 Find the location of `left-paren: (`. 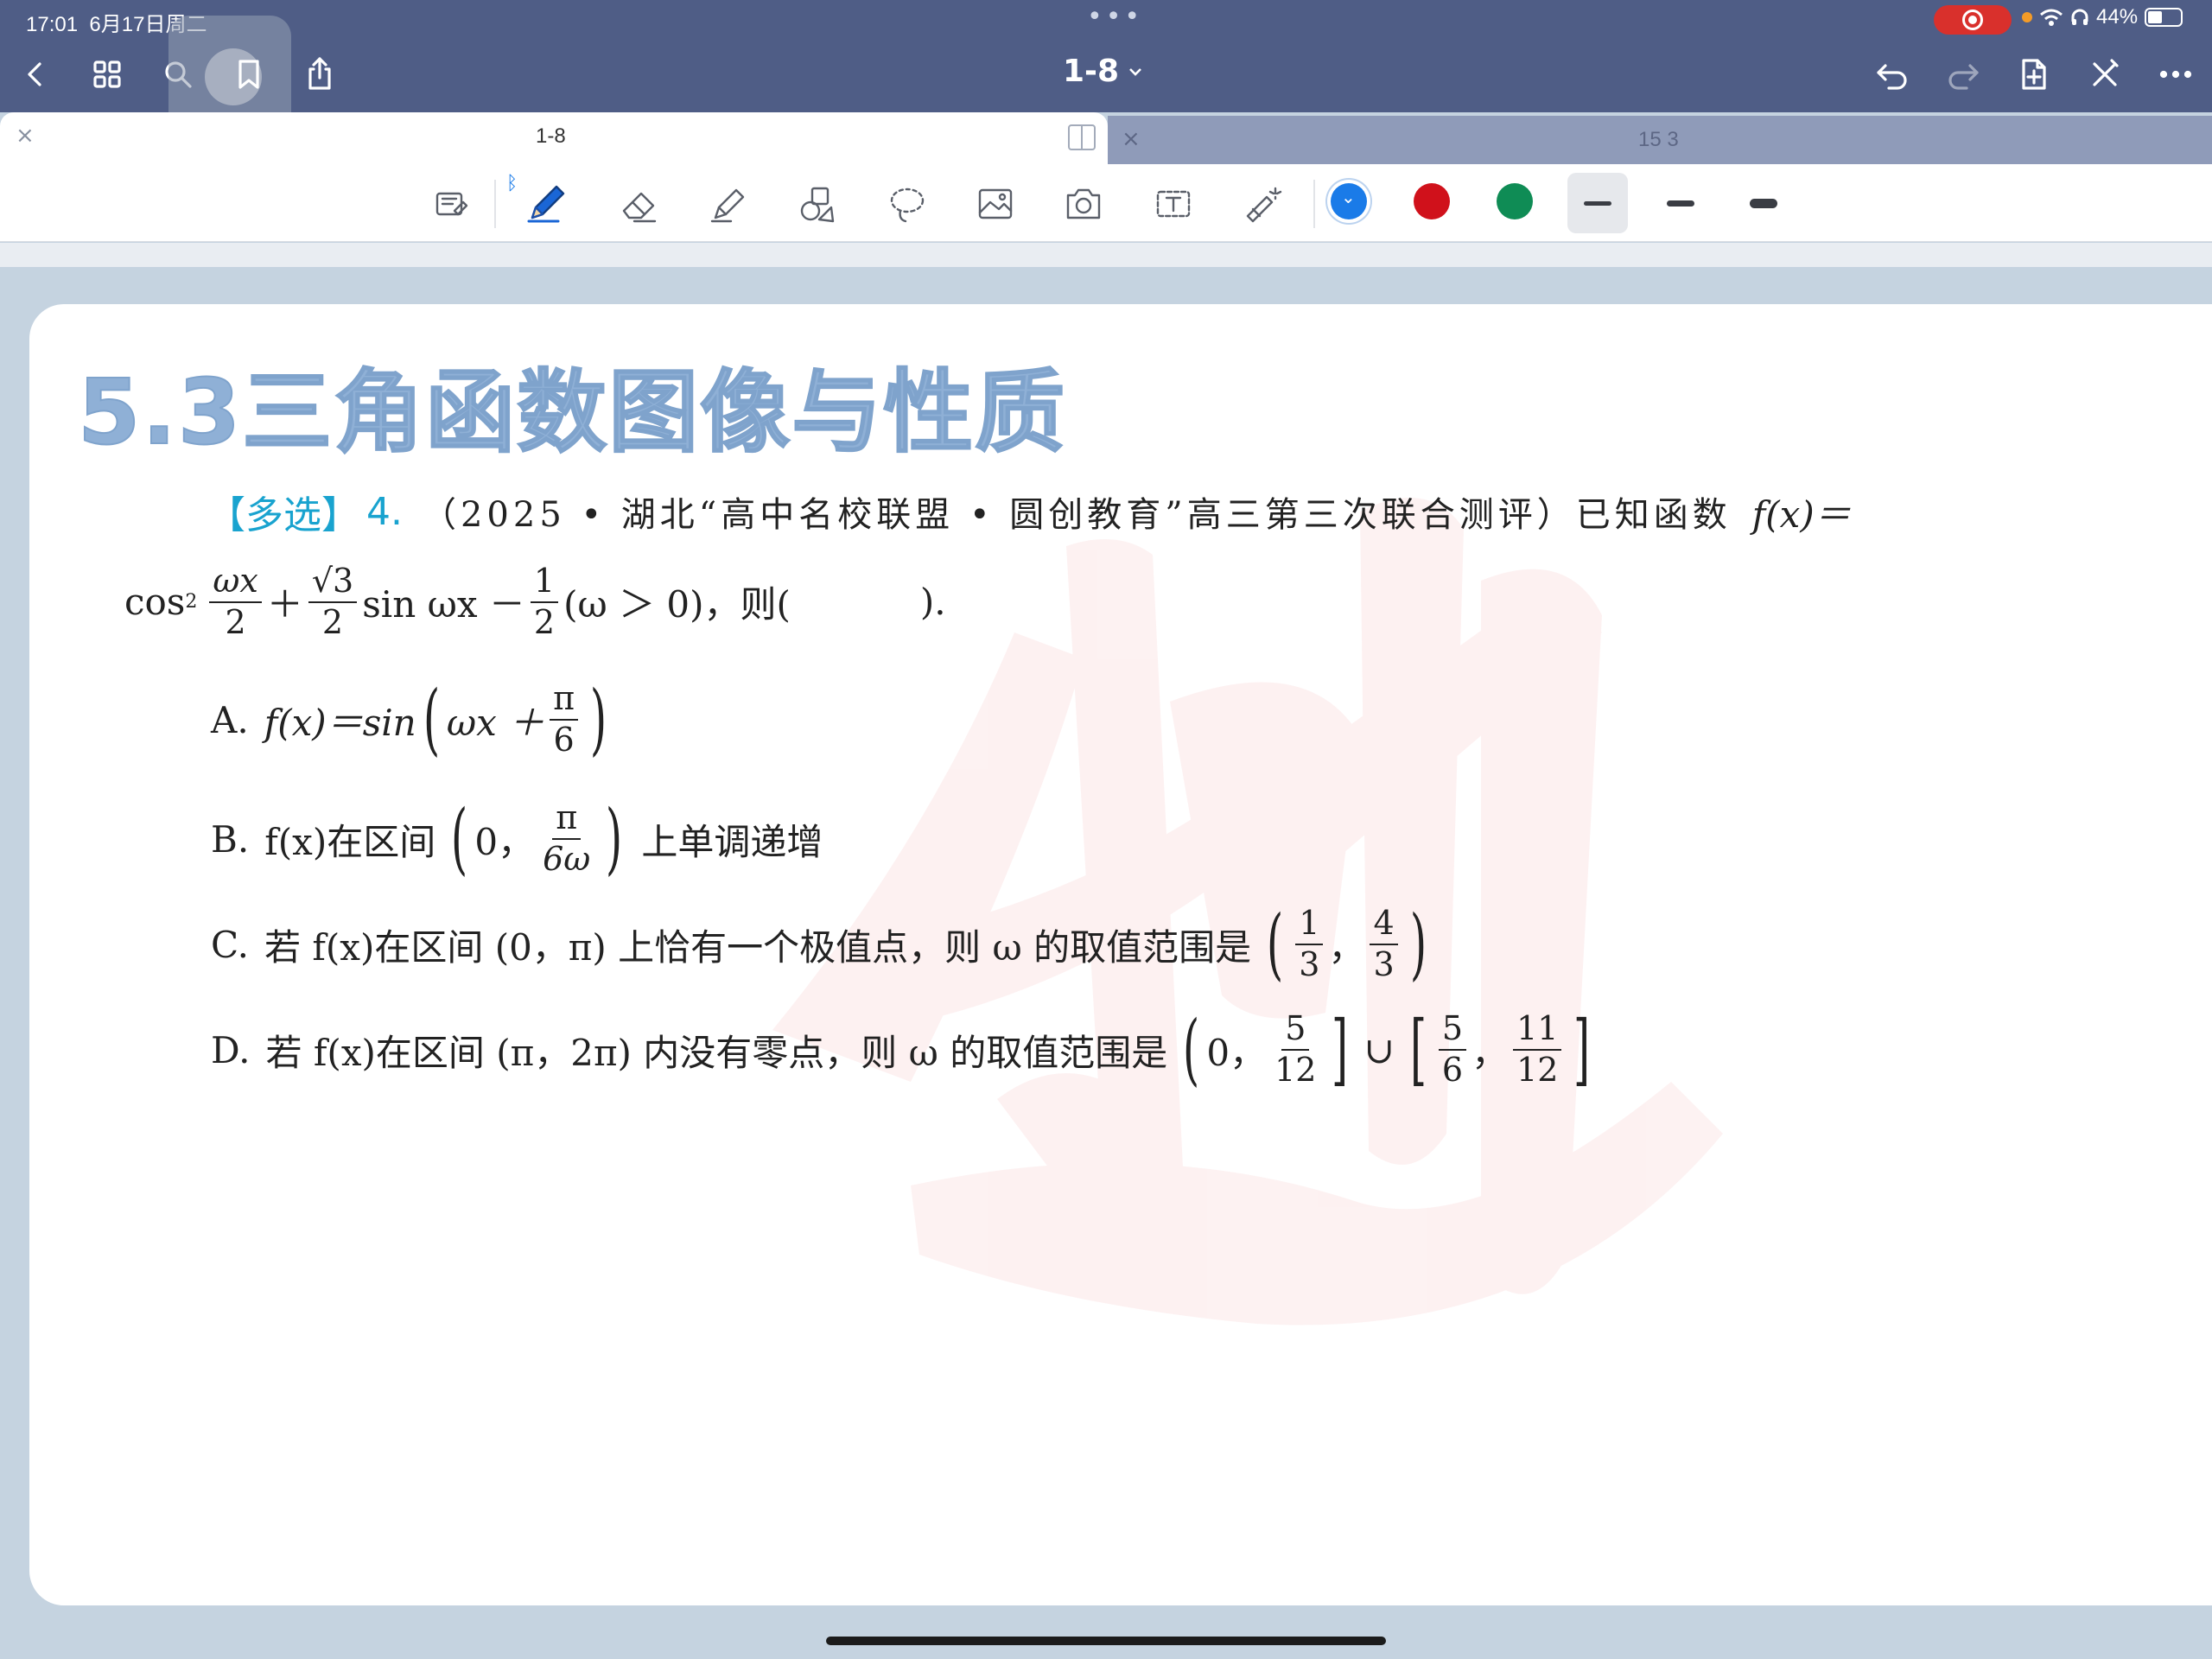

left-paren: ( is located at coordinates (1191, 1049).